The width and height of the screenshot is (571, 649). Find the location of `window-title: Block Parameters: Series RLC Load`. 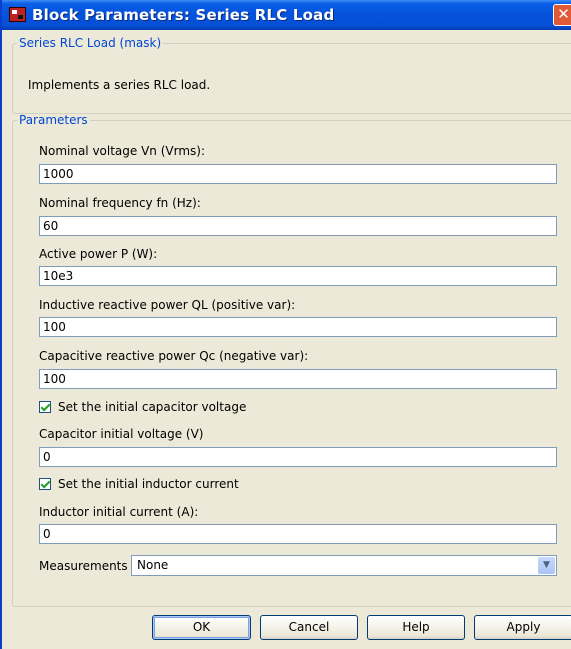

window-title: Block Parameters: Series RLC Load is located at coordinates (183, 15).